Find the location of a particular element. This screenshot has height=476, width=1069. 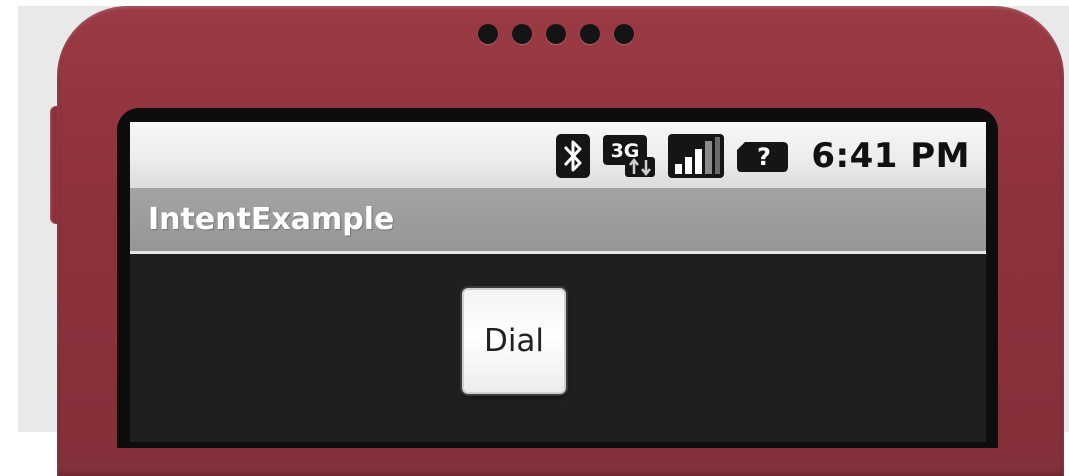

status-bar: 3G ? 6:41 PM is located at coordinates (558, 155).